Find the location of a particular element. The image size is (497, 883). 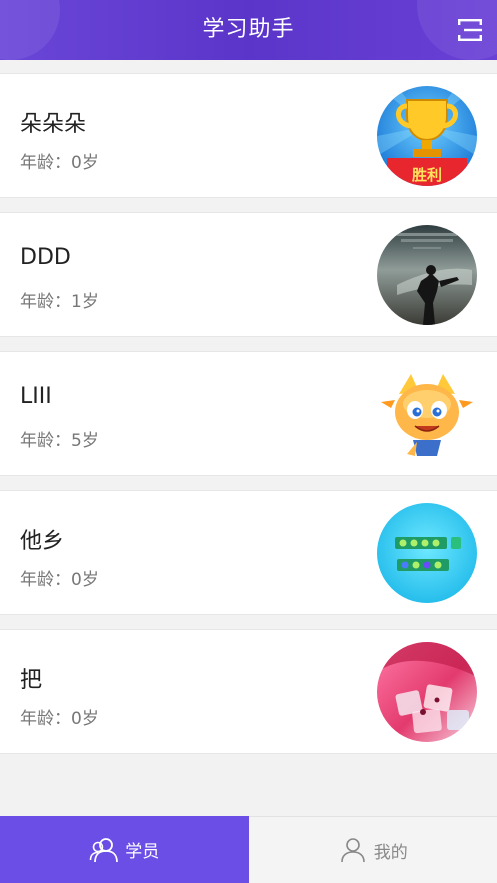

cartoon-dragon-avatar is located at coordinates (427, 414).